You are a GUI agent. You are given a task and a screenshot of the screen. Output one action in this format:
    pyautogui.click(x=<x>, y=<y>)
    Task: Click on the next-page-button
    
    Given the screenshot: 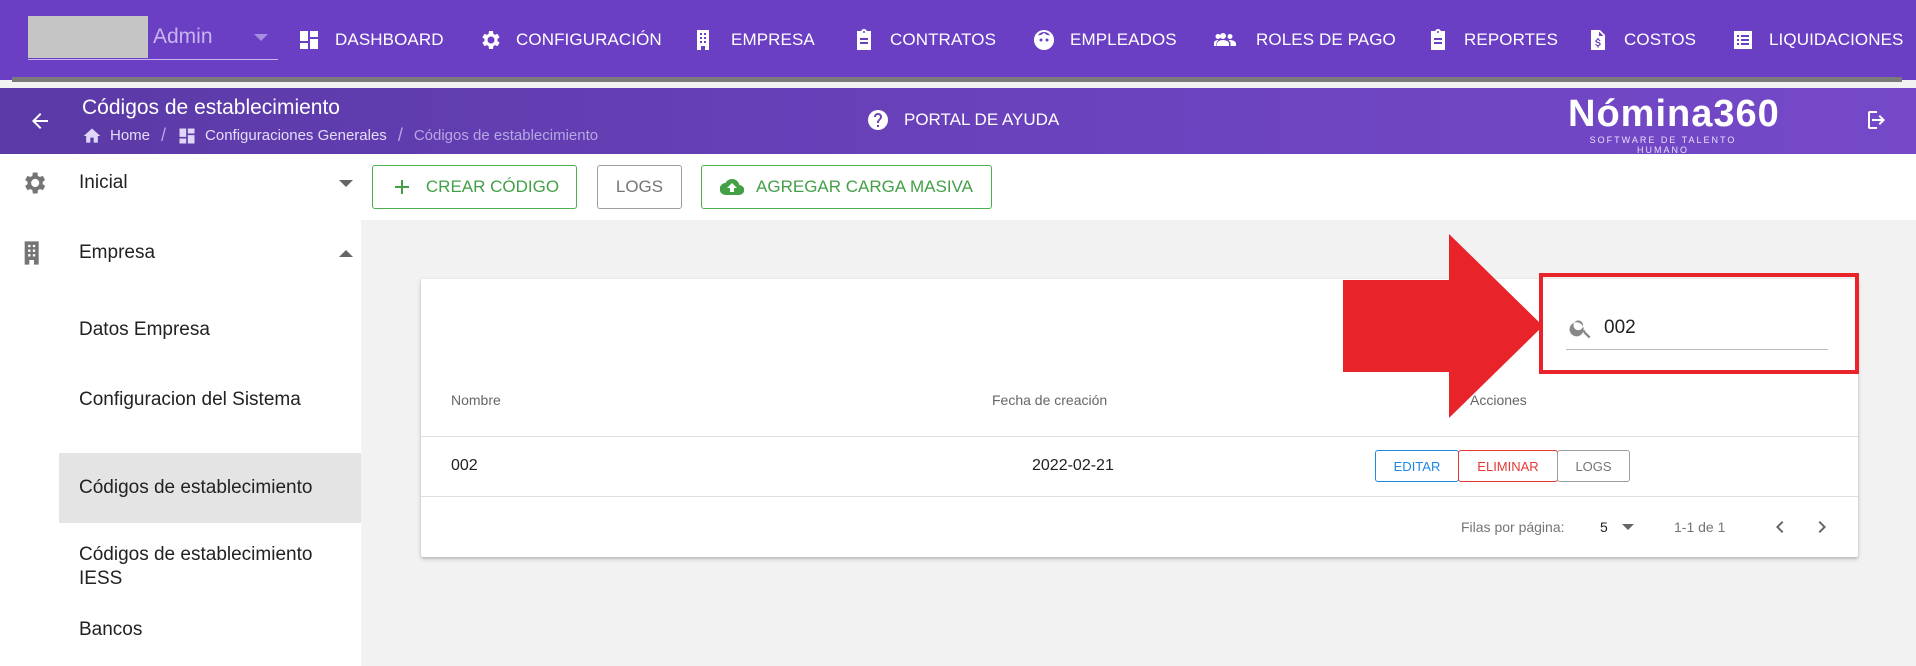 What is the action you would take?
    pyautogui.click(x=1822, y=527)
    